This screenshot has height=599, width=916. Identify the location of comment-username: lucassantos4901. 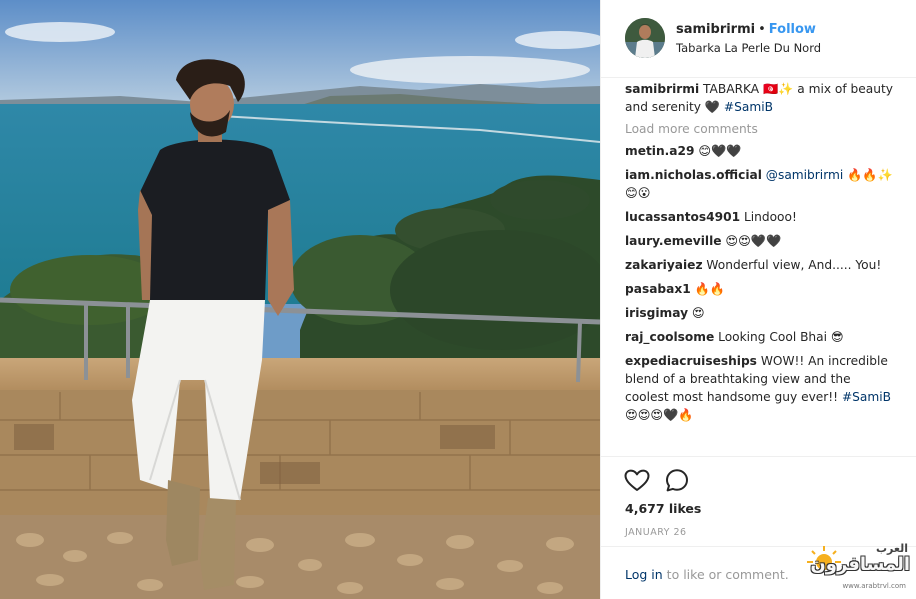
(682, 217).